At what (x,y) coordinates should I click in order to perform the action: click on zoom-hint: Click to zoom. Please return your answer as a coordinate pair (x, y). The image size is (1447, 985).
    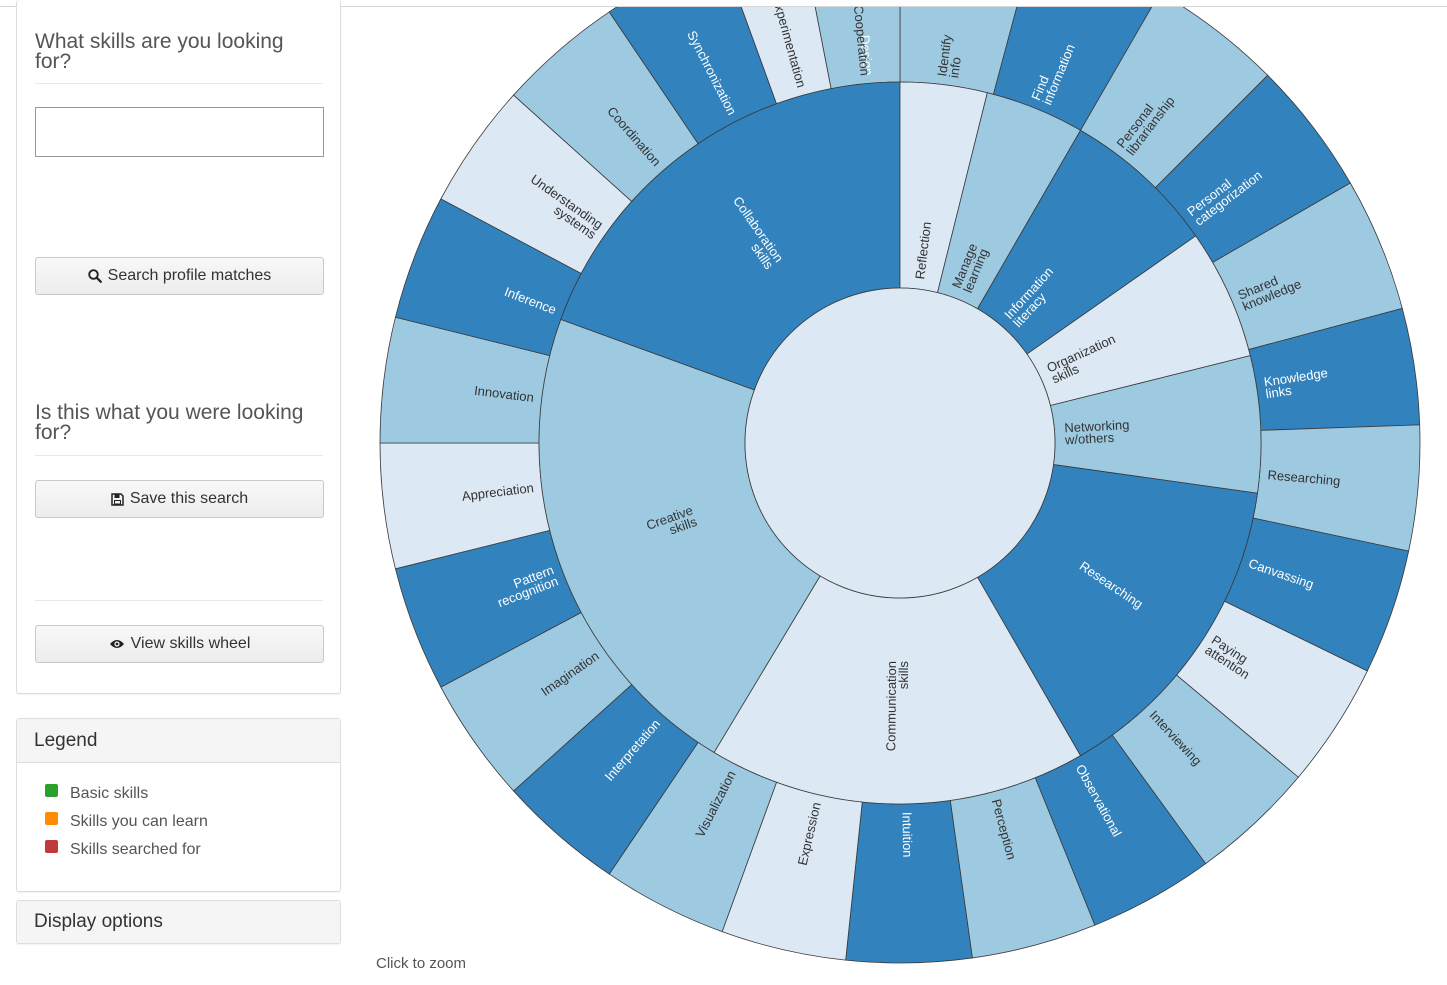
    Looking at the image, I should click on (421, 963).